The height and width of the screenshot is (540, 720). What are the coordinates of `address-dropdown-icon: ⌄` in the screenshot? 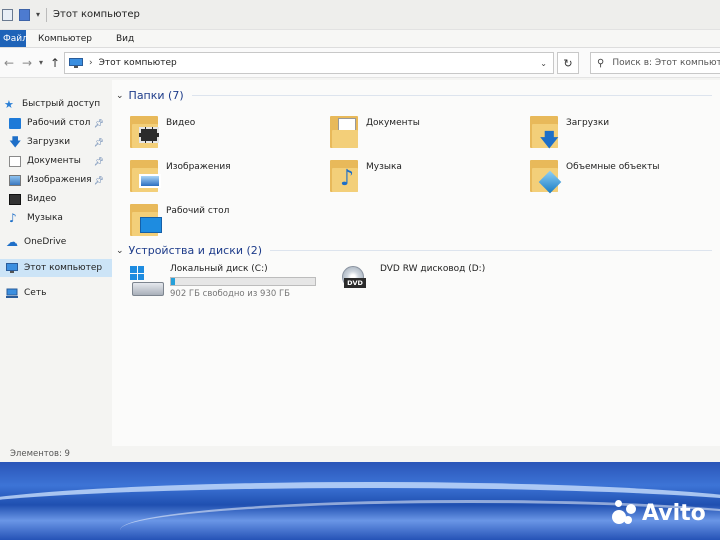 It's located at (543, 63).